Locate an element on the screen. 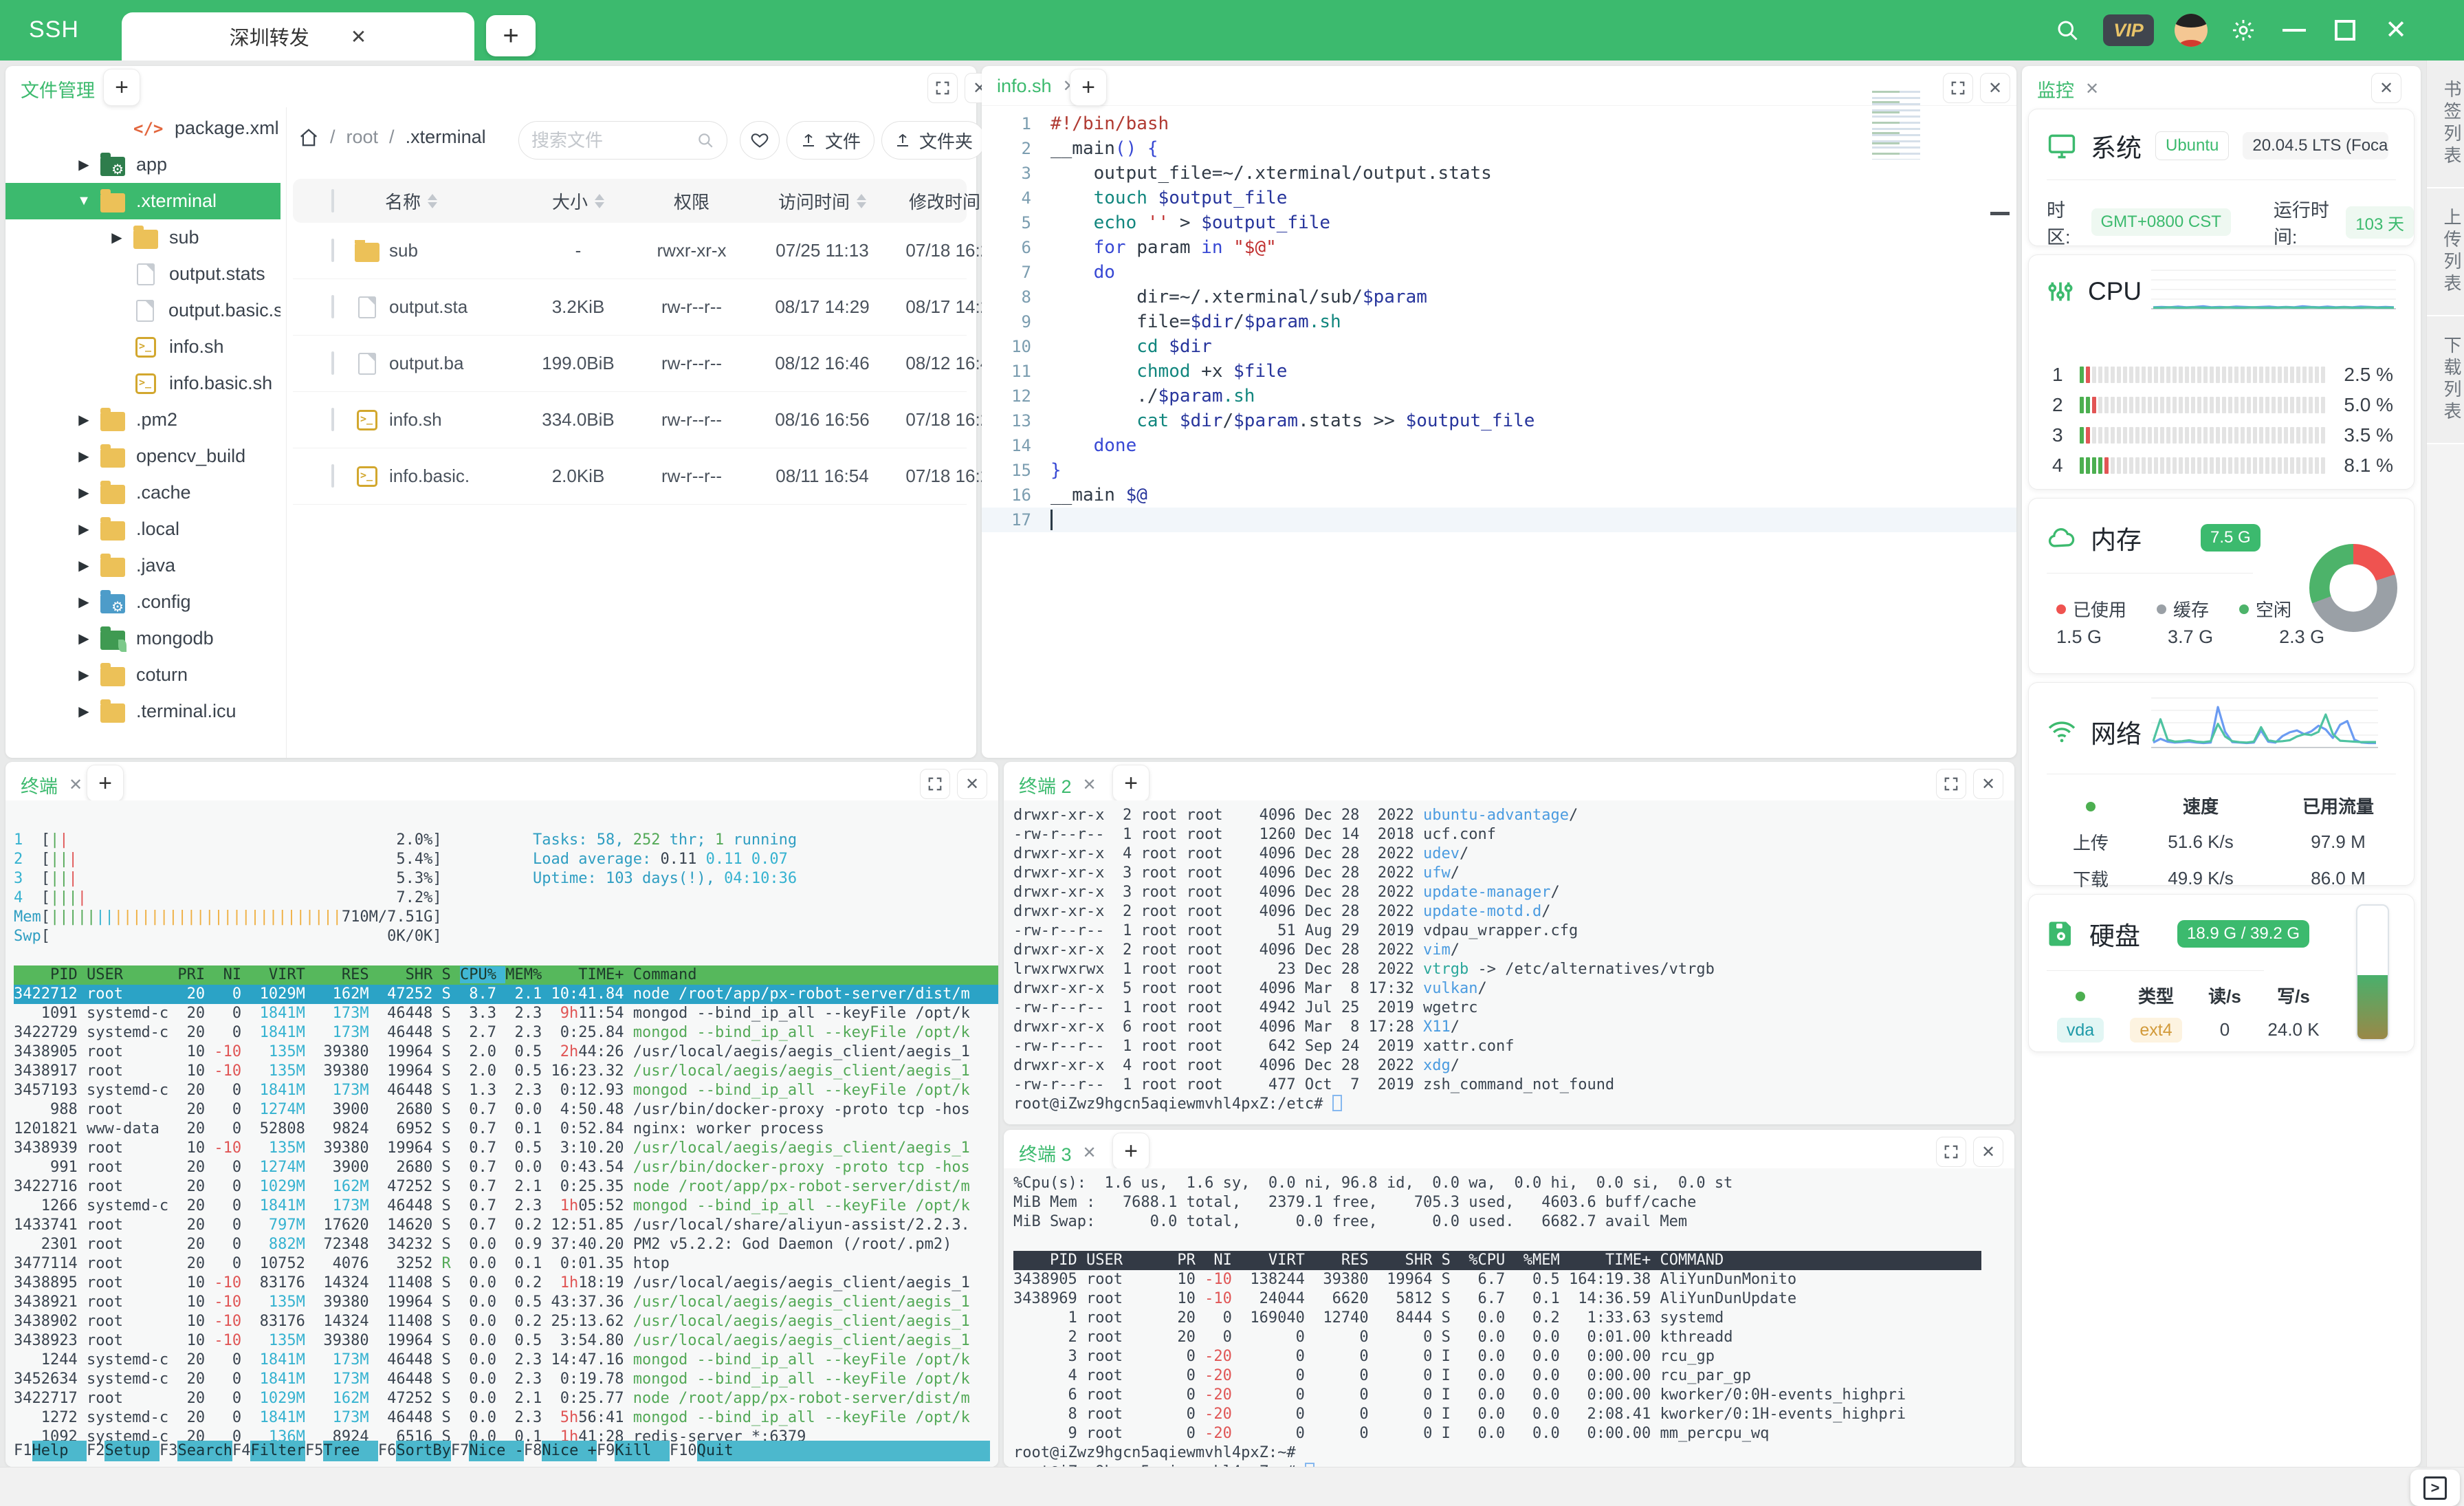  maximize-button is located at coordinates (2345, 30).